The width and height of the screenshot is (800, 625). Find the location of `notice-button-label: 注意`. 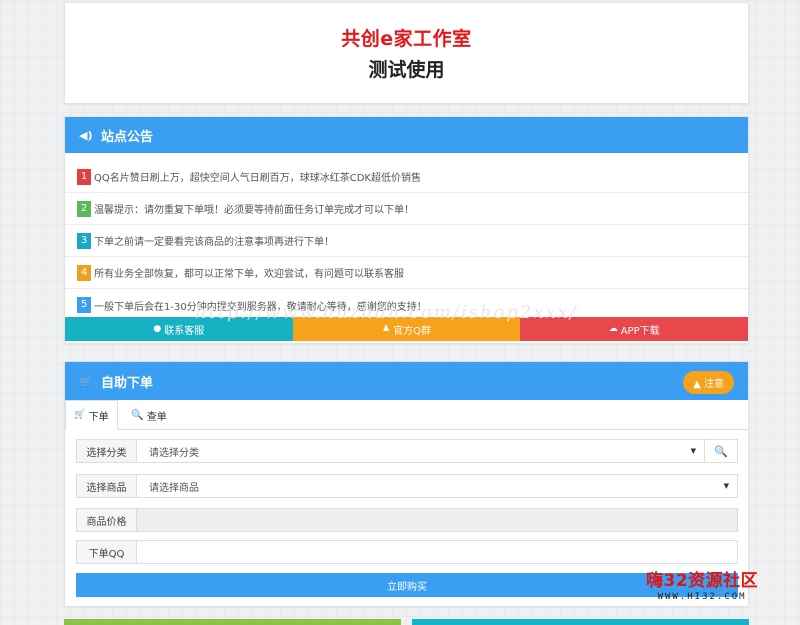

notice-button-label: 注意 is located at coordinates (714, 384).